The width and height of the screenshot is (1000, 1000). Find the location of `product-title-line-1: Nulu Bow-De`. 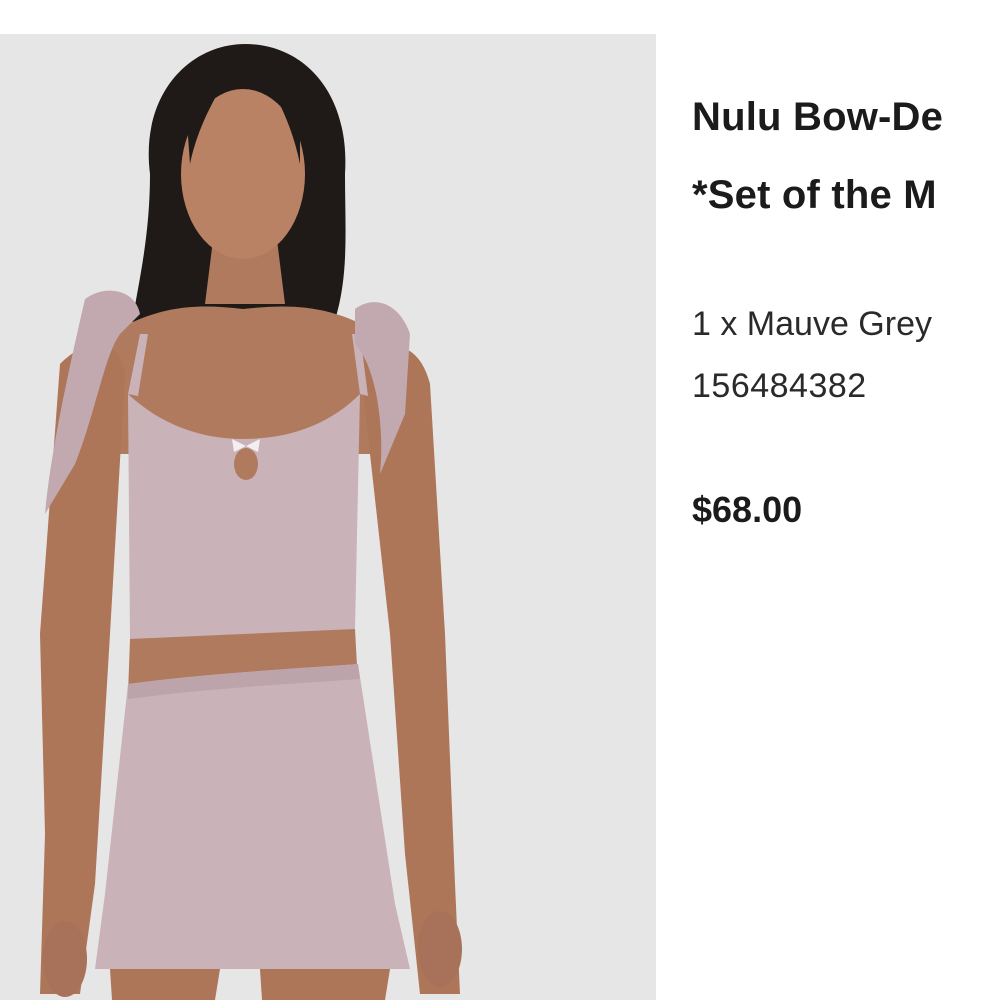

product-title-line-1: Nulu Bow-De is located at coordinates (817, 117).